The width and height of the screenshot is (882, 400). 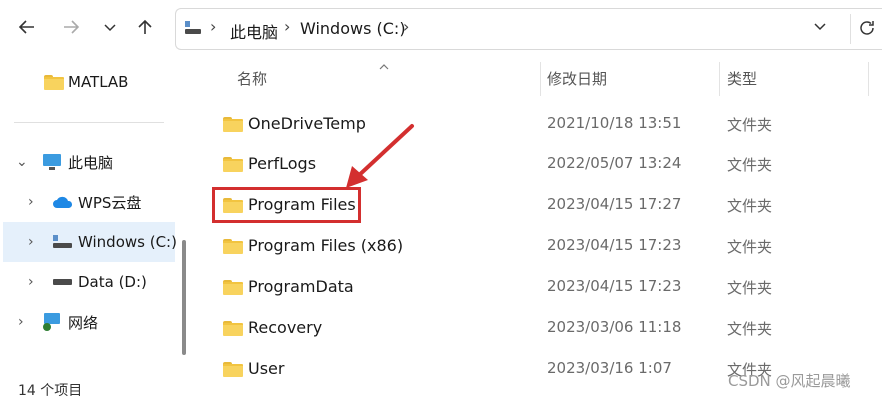 I want to click on file-date: 2023/03/06 11:18, so click(x=614, y=327).